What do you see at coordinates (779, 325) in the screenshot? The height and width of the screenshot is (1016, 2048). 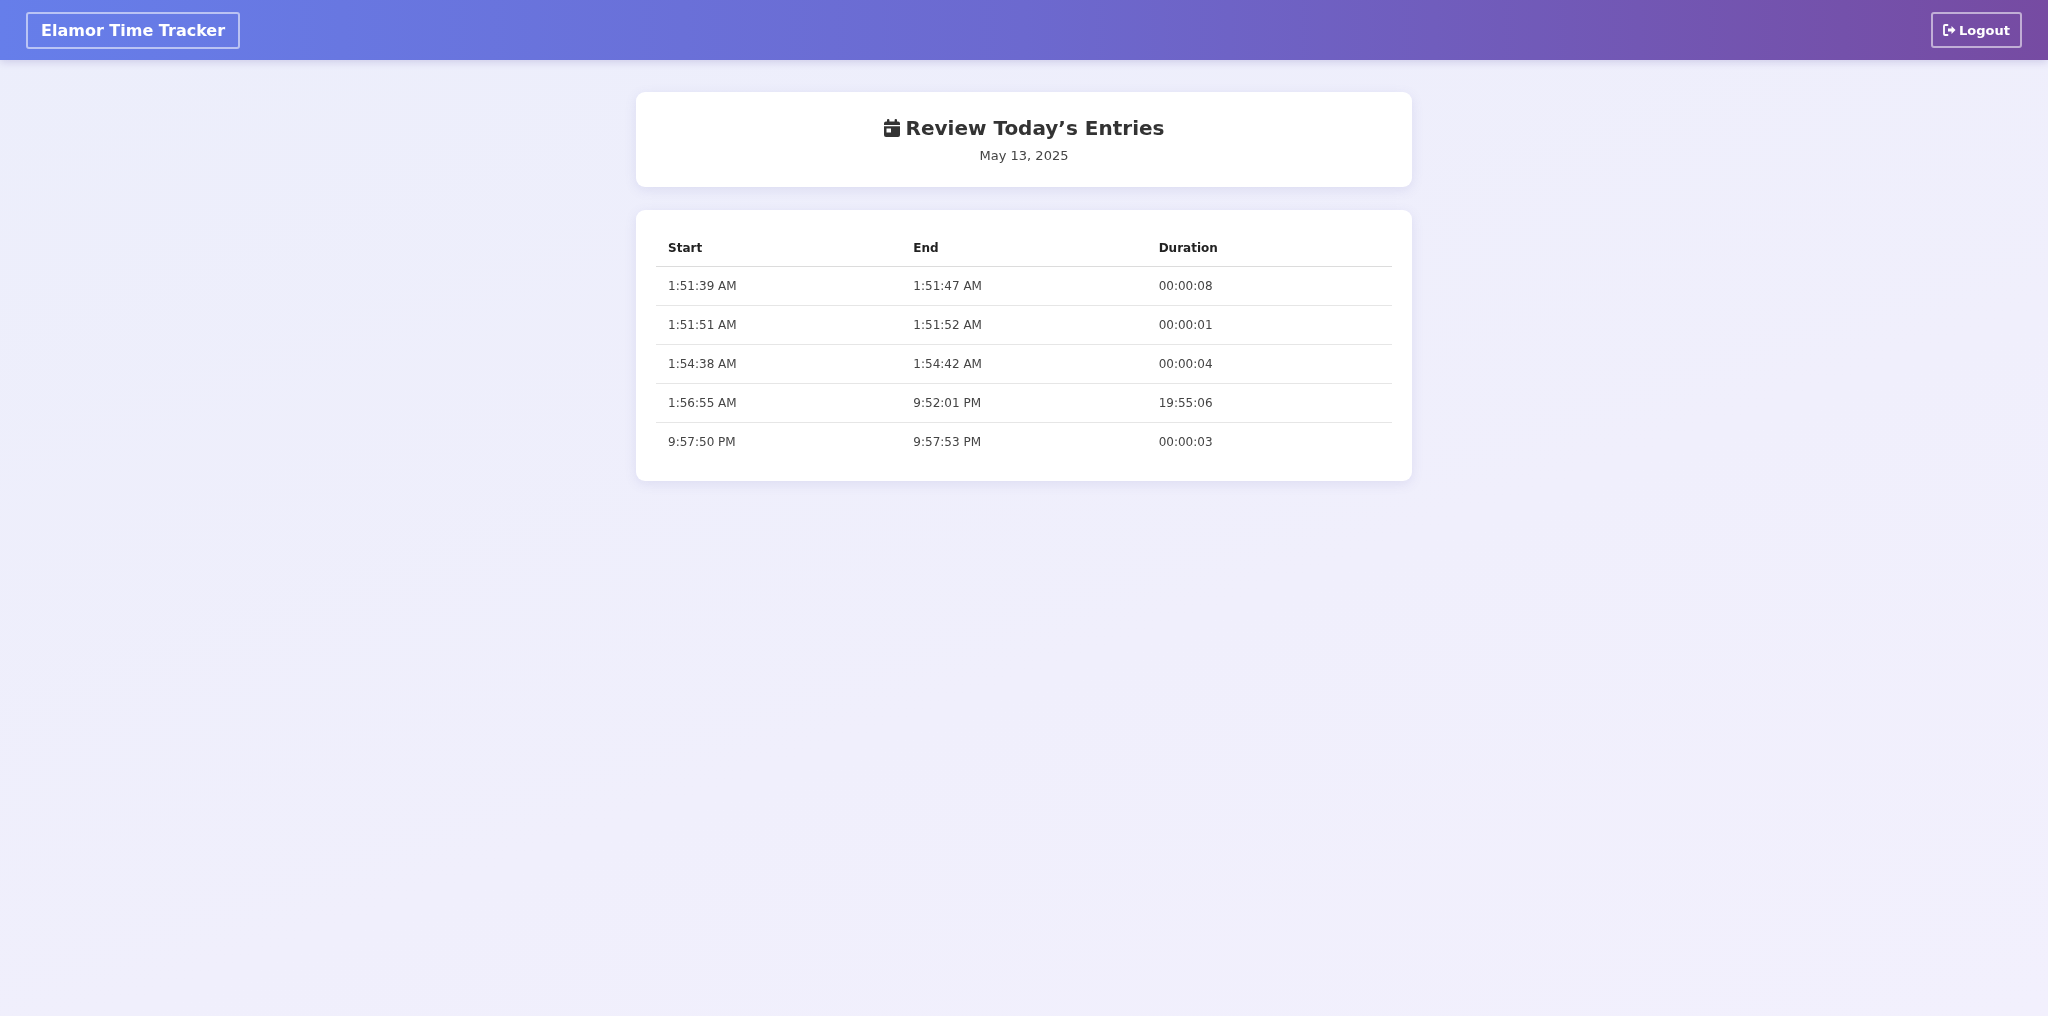 I see `table-cell: 1:51:51 AM` at bounding box center [779, 325].